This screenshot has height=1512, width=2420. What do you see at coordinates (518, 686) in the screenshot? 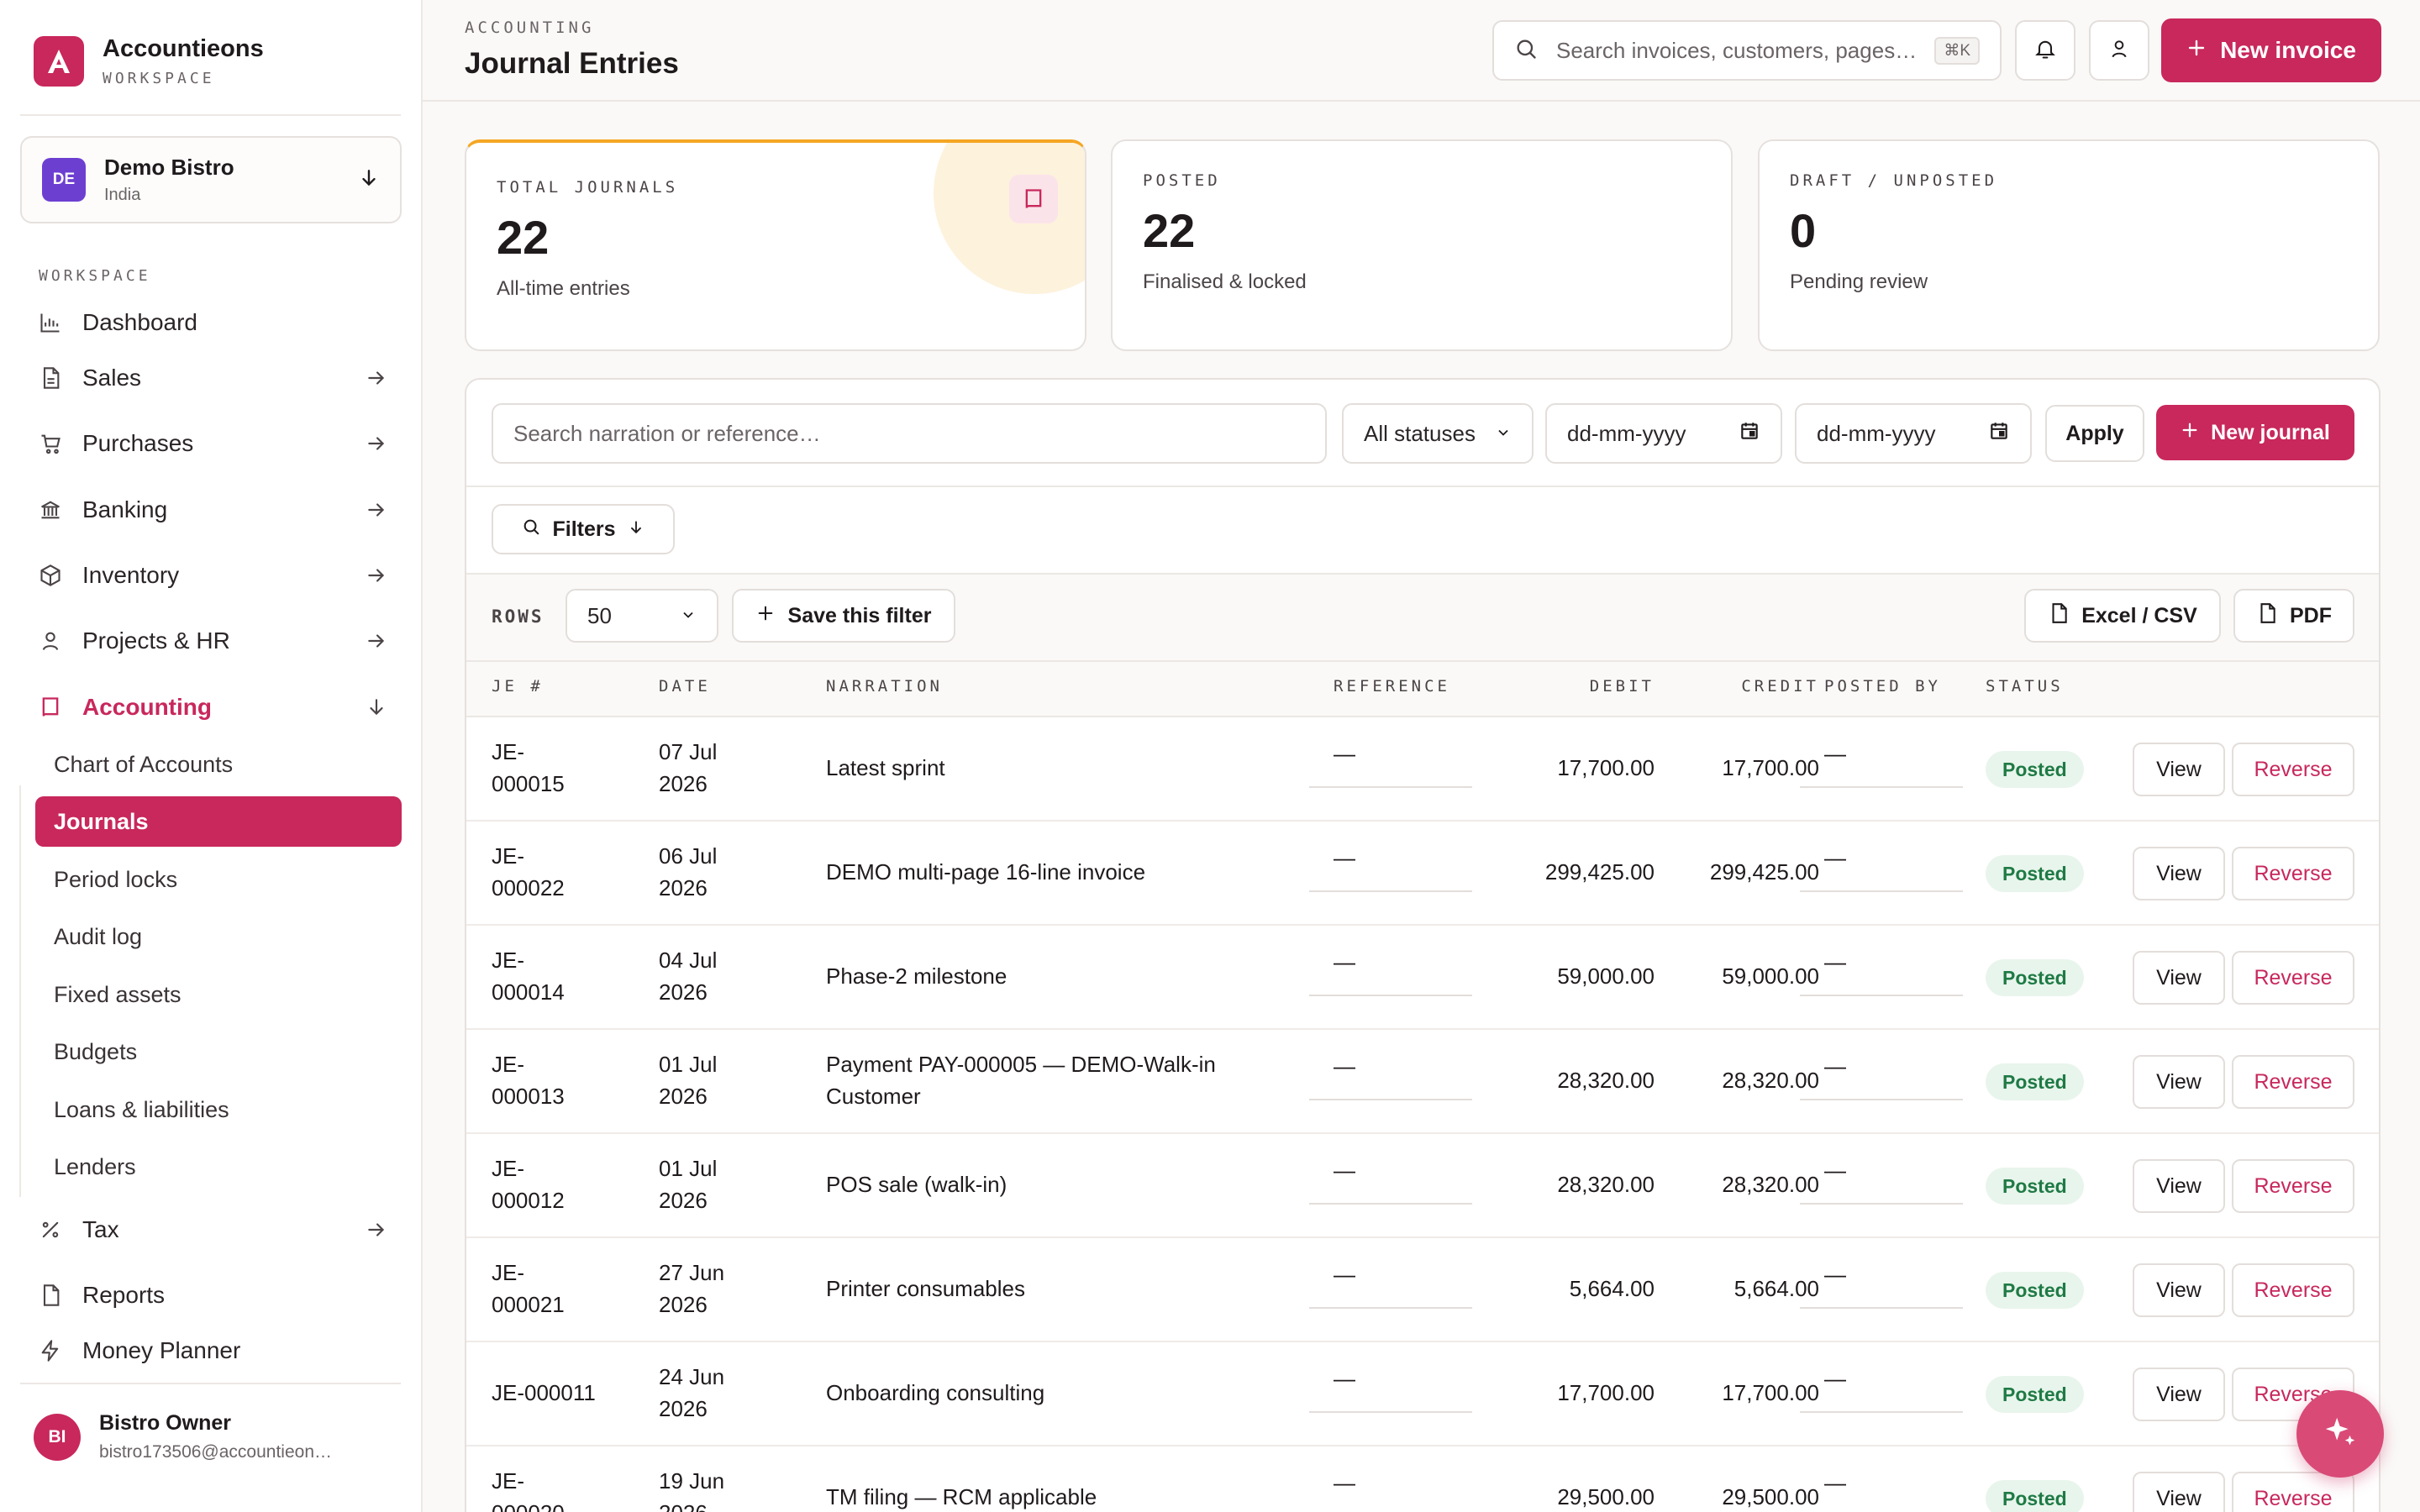
I see `column-header-je: JE #` at bounding box center [518, 686].